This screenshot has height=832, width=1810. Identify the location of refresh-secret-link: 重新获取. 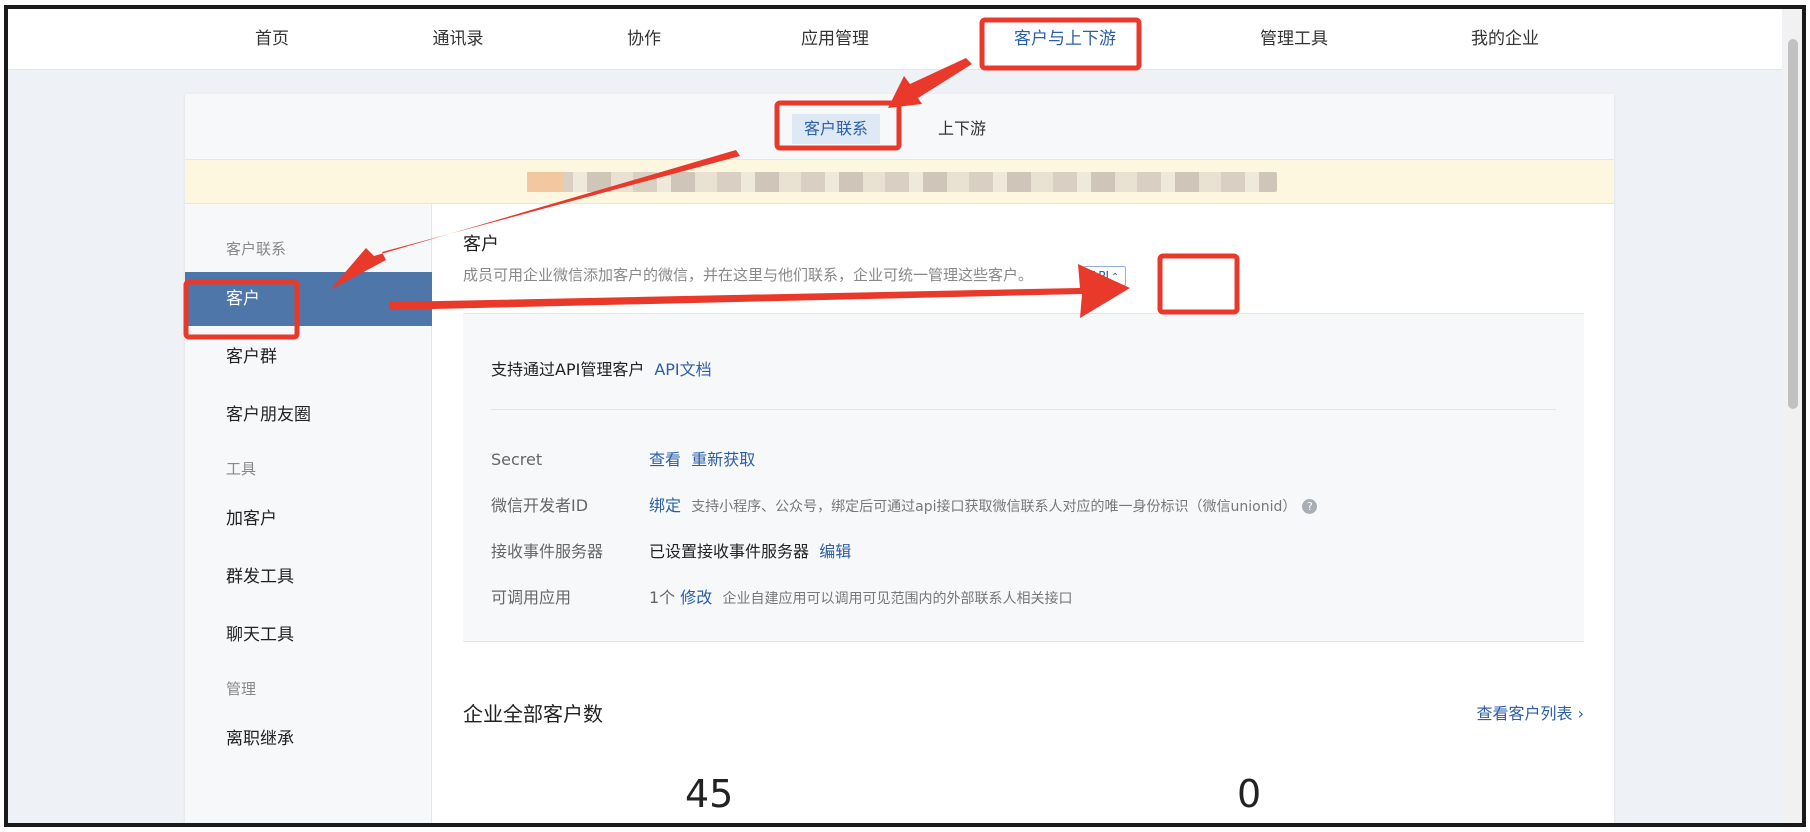
(723, 459).